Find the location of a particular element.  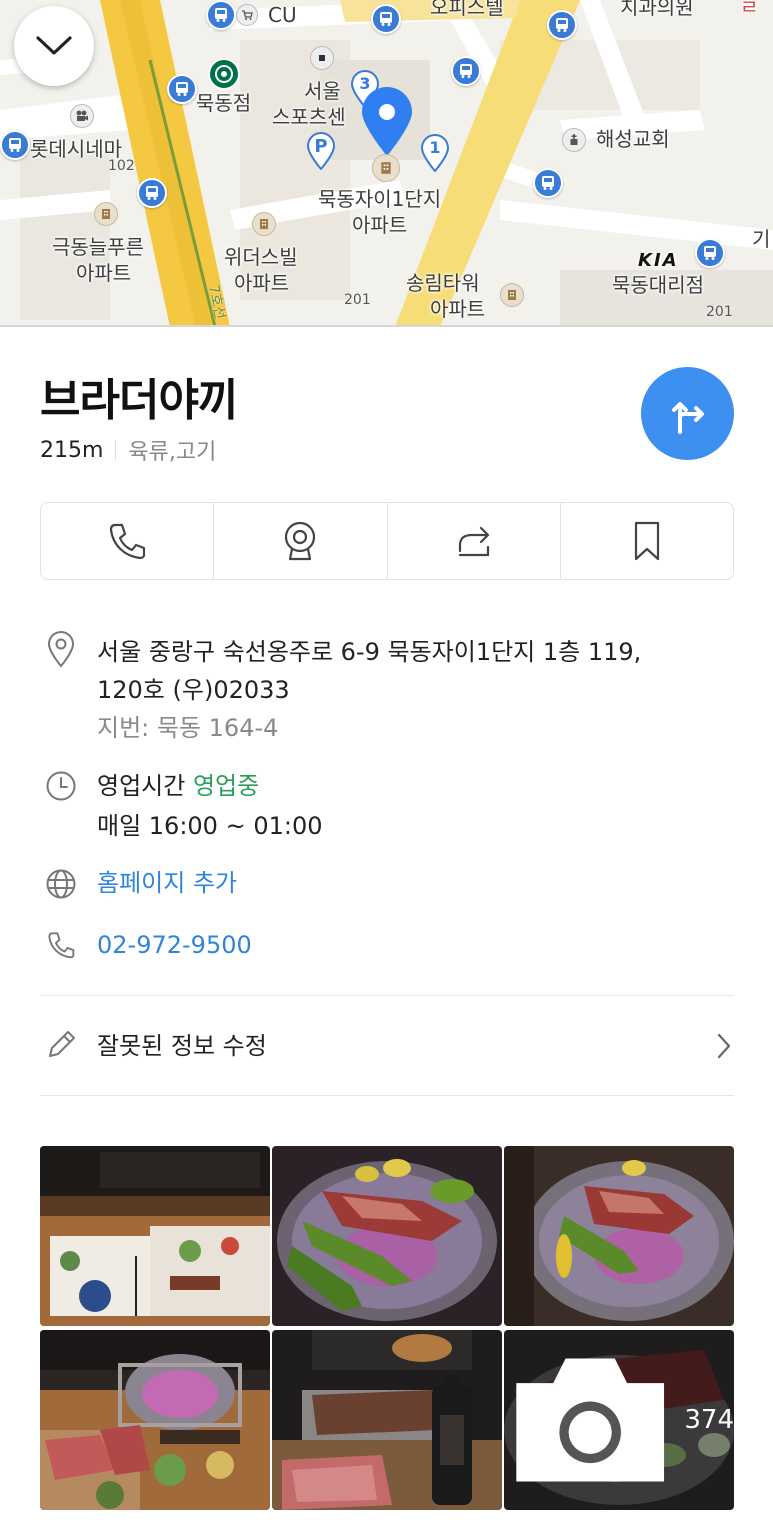

cctv-icon is located at coordinates (300, 541).